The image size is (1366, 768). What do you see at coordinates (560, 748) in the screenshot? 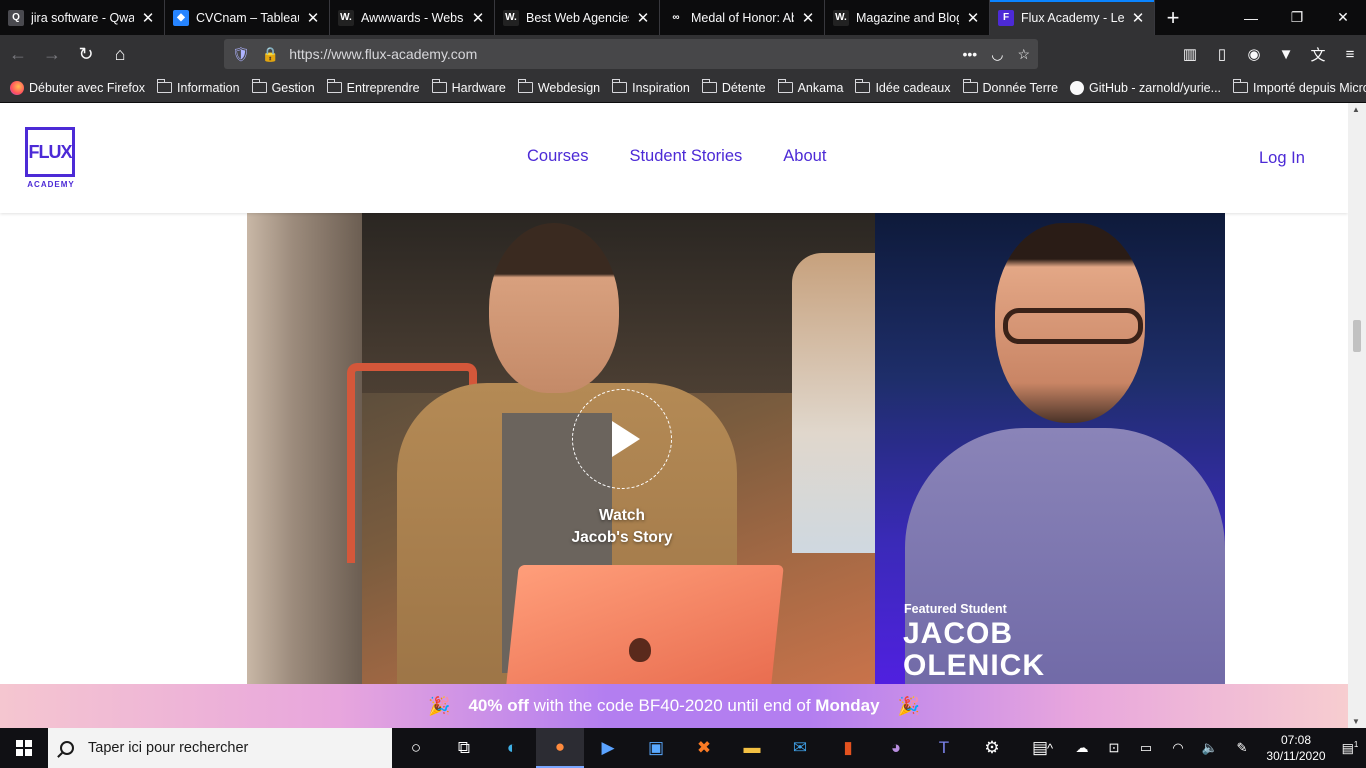
I see `firefox-taskbar-icon: ●` at bounding box center [560, 748].